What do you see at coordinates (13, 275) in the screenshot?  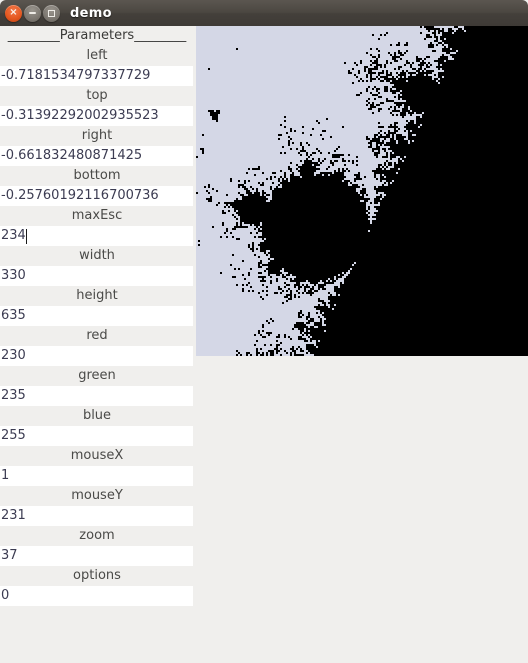 I see `parameter-value-width: 330` at bounding box center [13, 275].